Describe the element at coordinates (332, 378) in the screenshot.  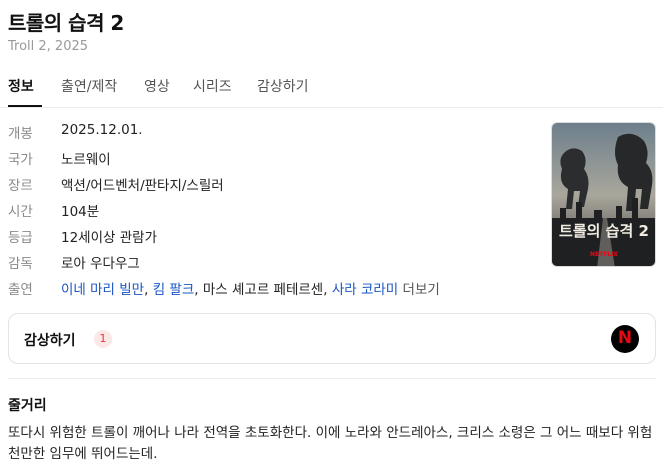
I see `section-divider` at that location.